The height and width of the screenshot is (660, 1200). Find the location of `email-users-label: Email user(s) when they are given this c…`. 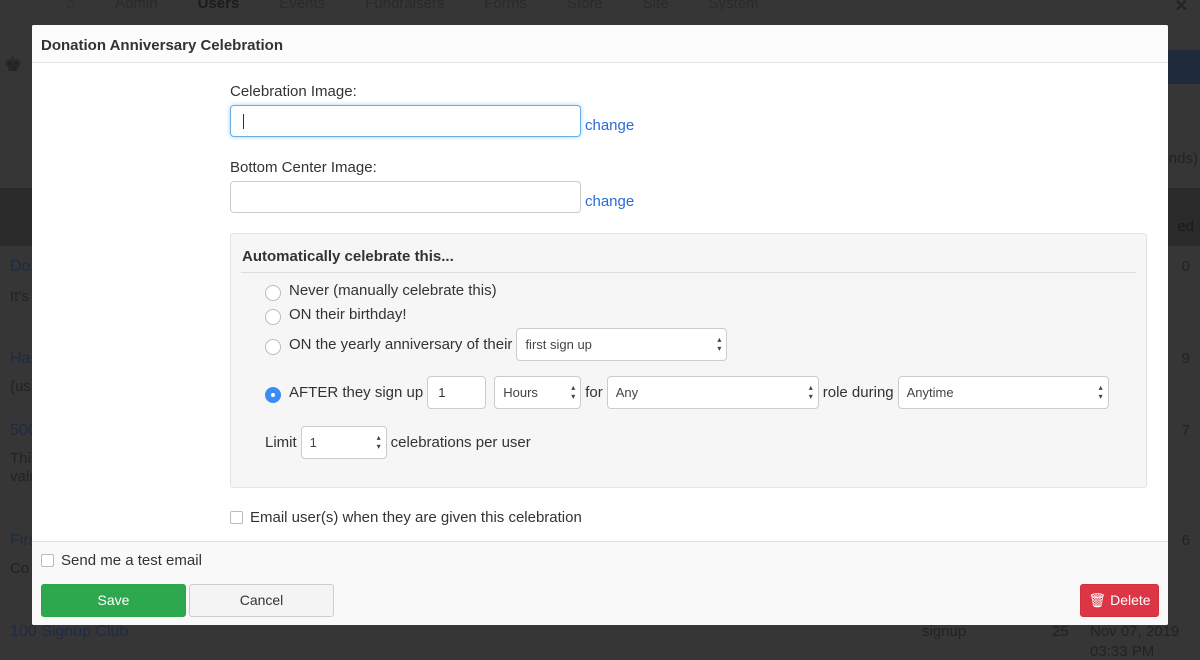

email-users-label: Email user(s) when they are given this c… is located at coordinates (416, 517).